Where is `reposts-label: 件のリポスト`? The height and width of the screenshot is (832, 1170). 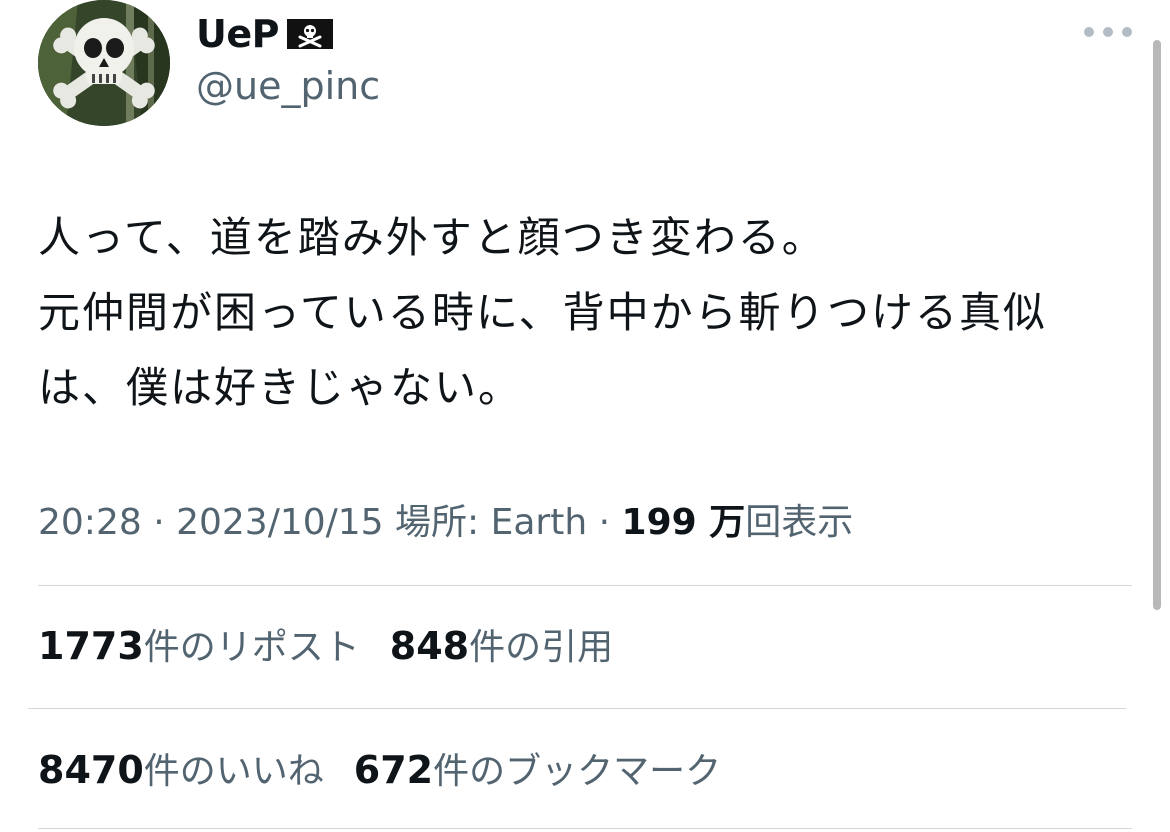
reposts-label: 件のリポスト is located at coordinates (251, 647).